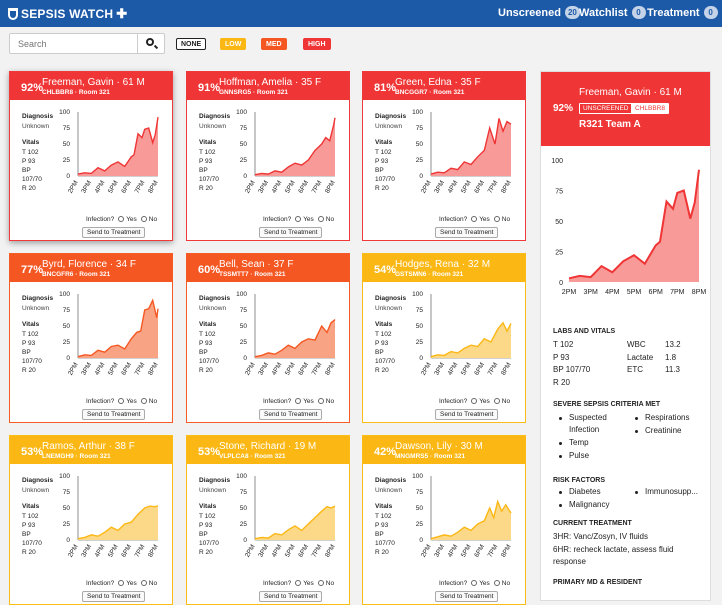  What do you see at coordinates (673, 344) in the screenshot?
I see `lab-value: 13.2` at bounding box center [673, 344].